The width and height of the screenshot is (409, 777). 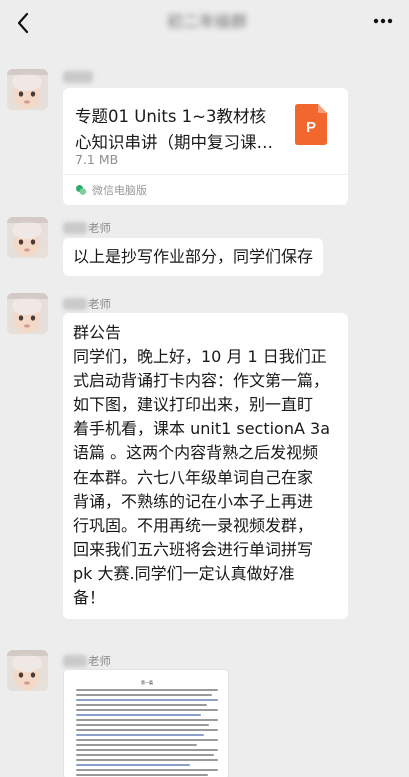 I want to click on more-dots-icon, so click(x=383, y=21).